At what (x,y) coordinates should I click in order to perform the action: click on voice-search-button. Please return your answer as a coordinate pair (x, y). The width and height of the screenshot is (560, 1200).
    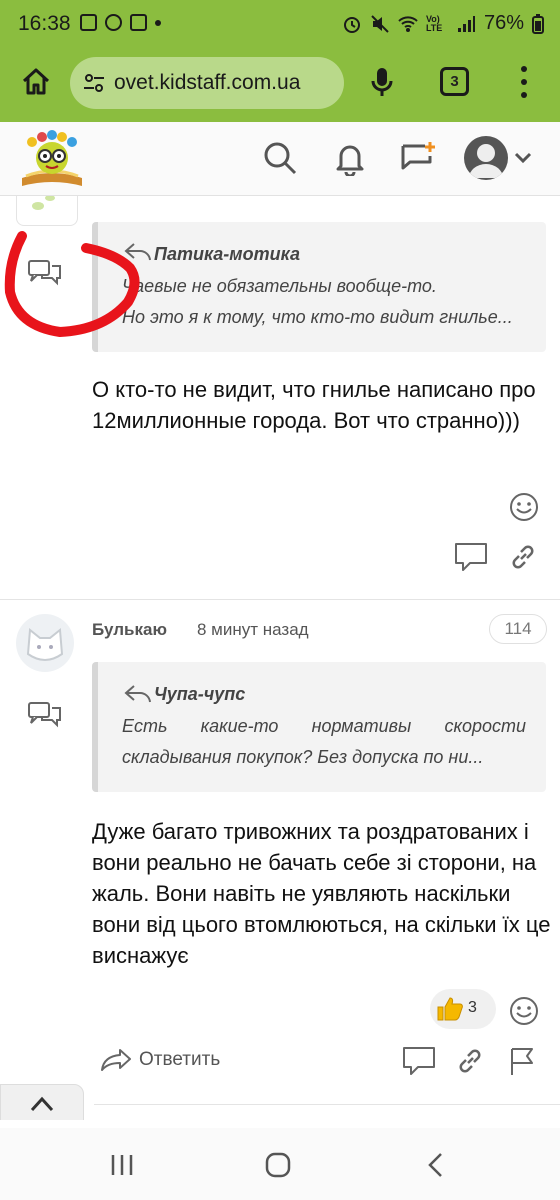
    Looking at the image, I should click on (382, 82).